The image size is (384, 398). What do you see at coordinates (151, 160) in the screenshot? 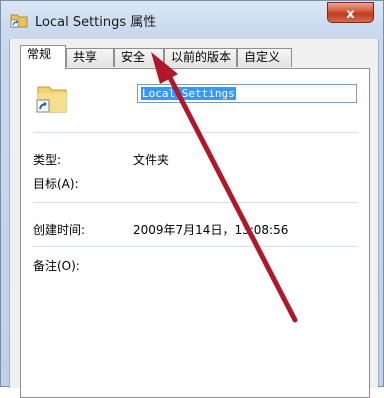
I see `type-value: 文件夹` at bounding box center [151, 160].